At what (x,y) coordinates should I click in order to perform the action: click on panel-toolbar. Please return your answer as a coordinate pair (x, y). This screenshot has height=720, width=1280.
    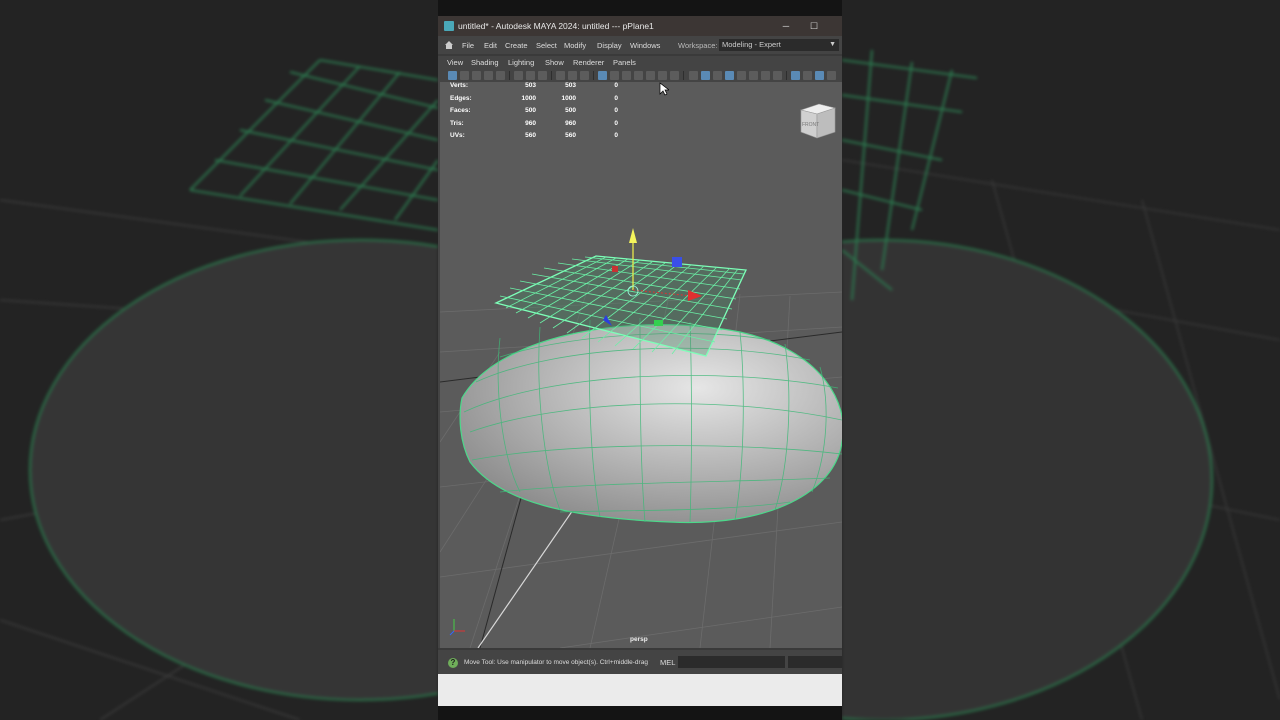
    Looking at the image, I should click on (640, 75).